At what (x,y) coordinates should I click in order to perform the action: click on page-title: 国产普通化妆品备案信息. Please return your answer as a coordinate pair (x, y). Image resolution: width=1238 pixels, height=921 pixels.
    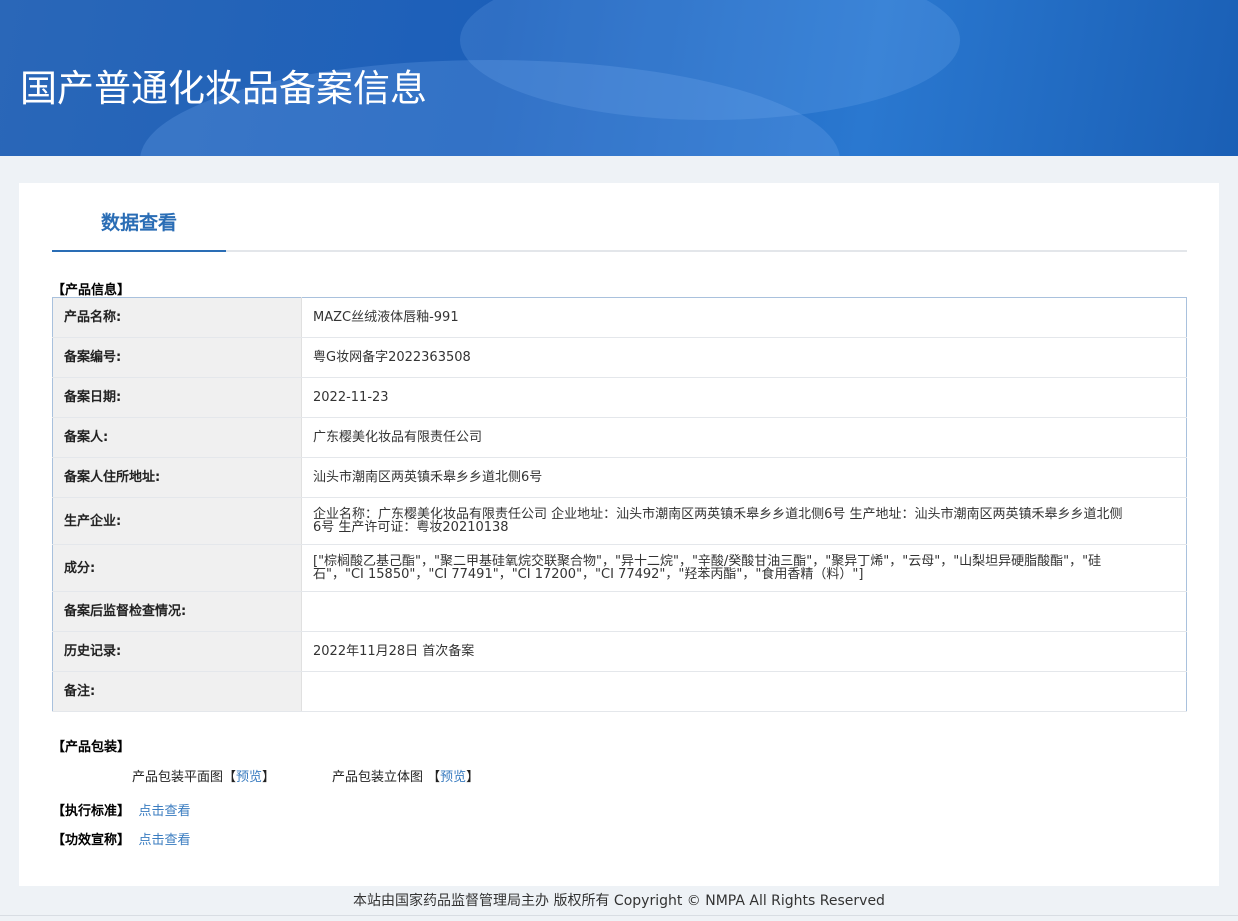
    Looking at the image, I should click on (223, 88).